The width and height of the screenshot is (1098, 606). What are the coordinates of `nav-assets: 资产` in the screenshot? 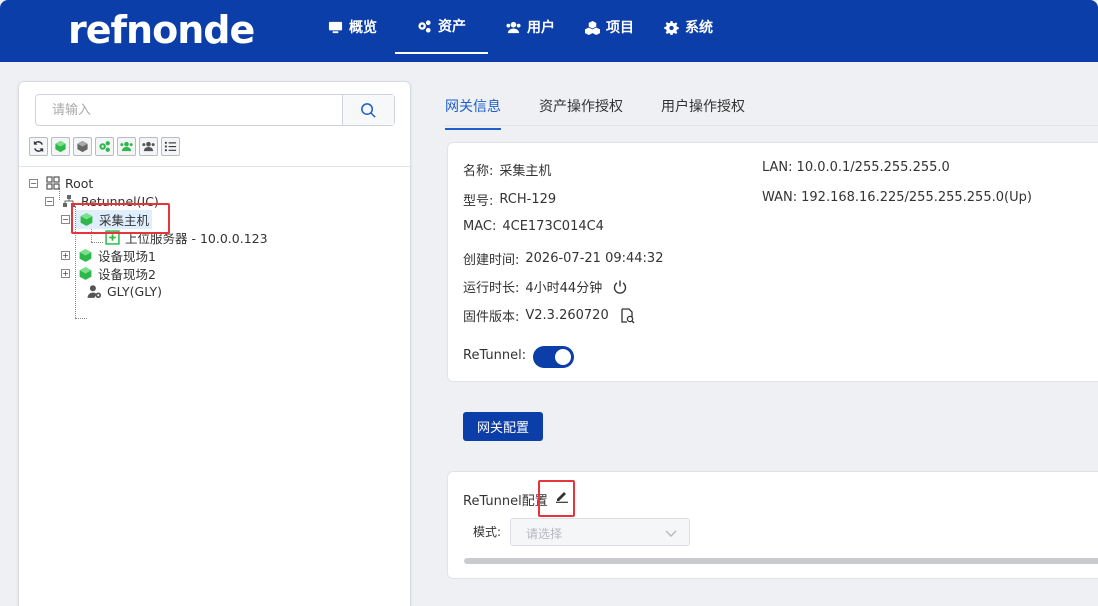 It's located at (441, 27).